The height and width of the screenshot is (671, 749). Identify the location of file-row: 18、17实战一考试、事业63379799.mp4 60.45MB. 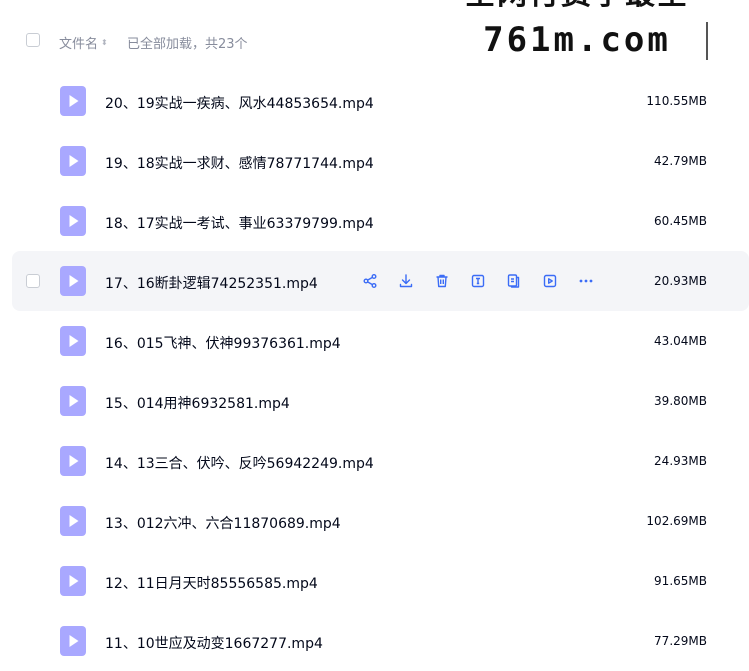
(374, 221).